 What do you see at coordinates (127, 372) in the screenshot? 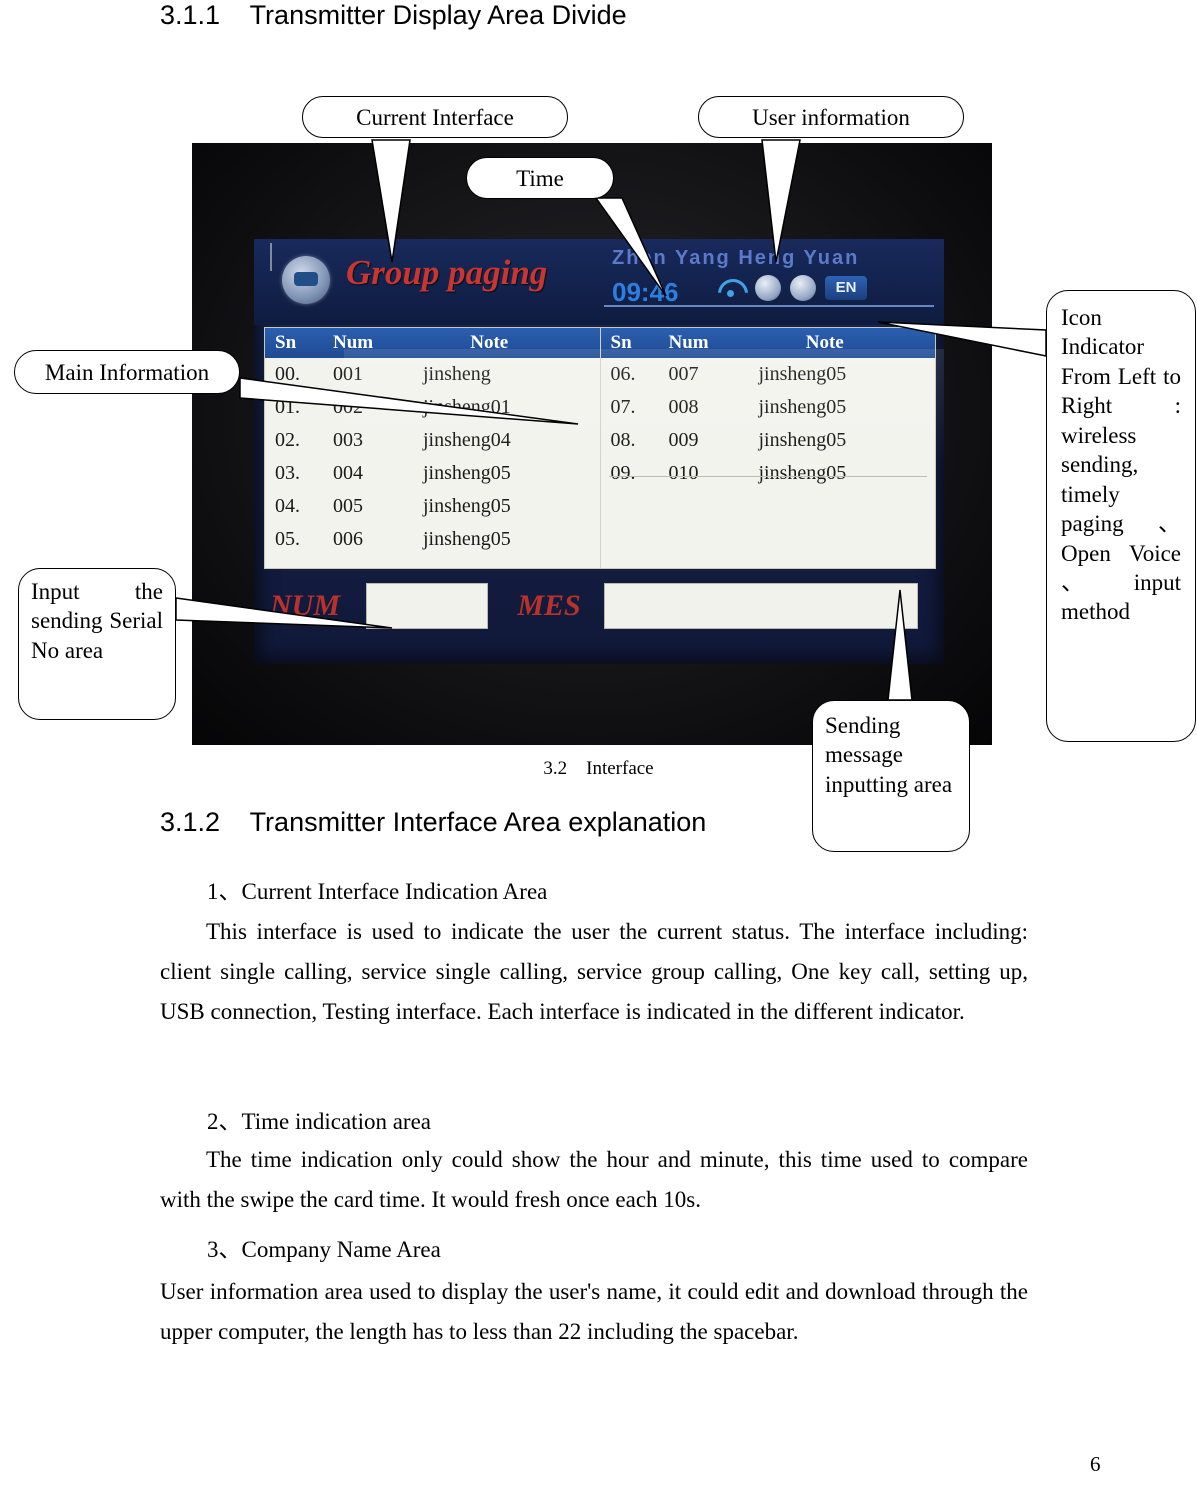
I see `callout-main-information: Main Information` at bounding box center [127, 372].